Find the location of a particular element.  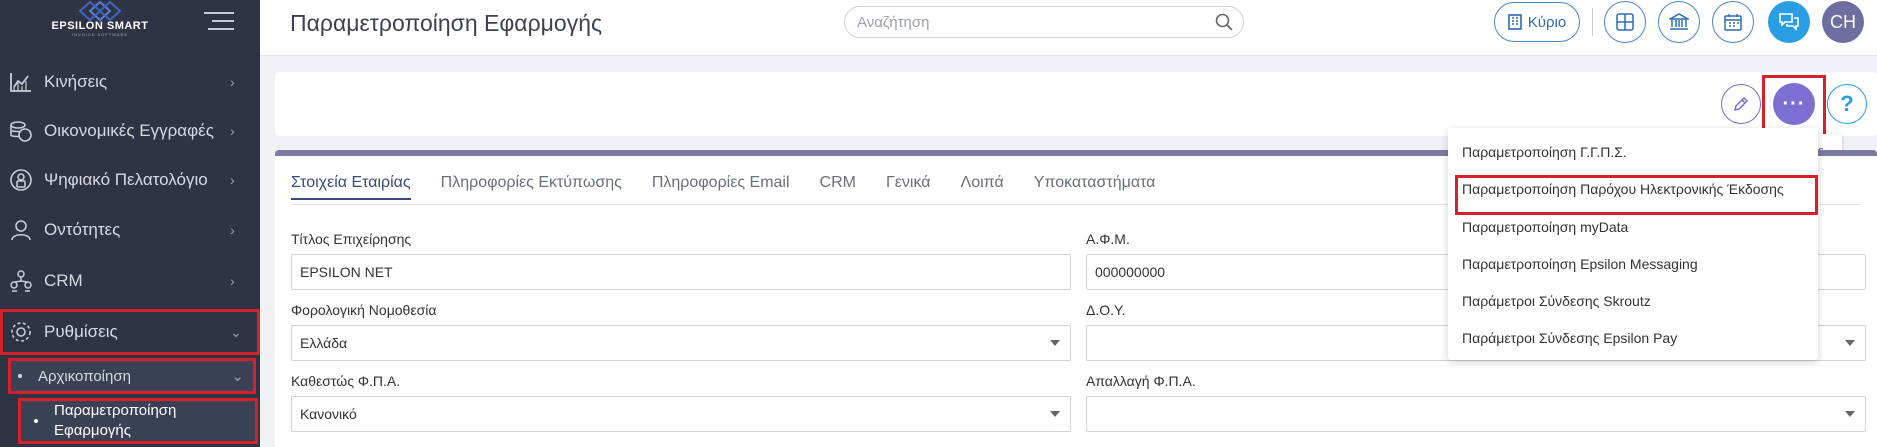

tax-law-value: Ελλάδα is located at coordinates (324, 343).